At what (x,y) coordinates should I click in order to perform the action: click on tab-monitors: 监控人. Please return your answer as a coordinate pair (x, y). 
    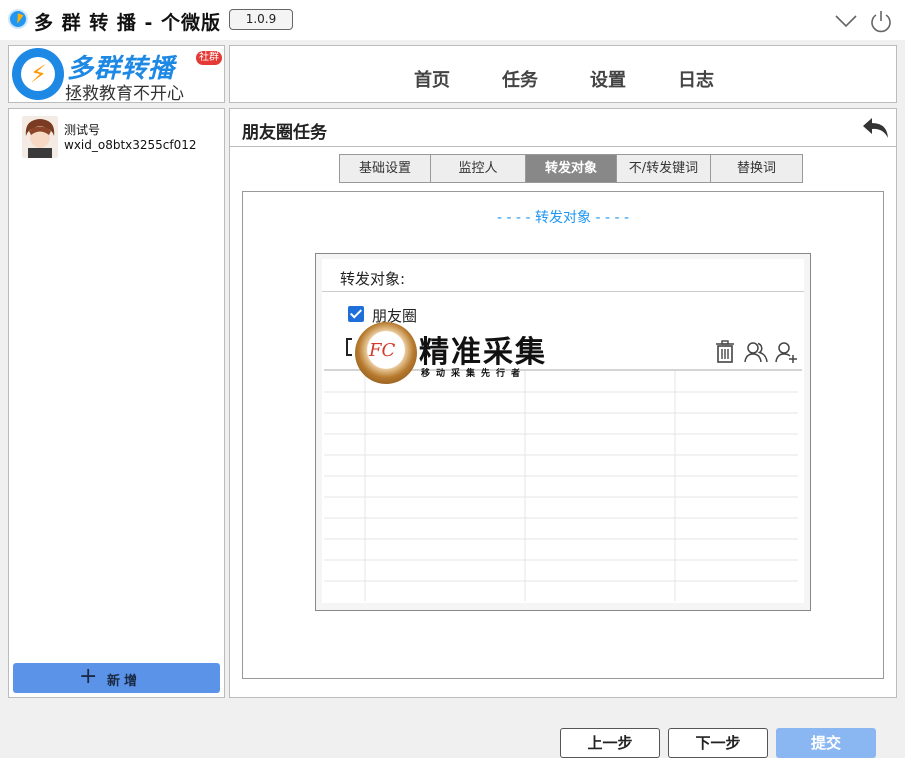
    Looking at the image, I should click on (478, 168).